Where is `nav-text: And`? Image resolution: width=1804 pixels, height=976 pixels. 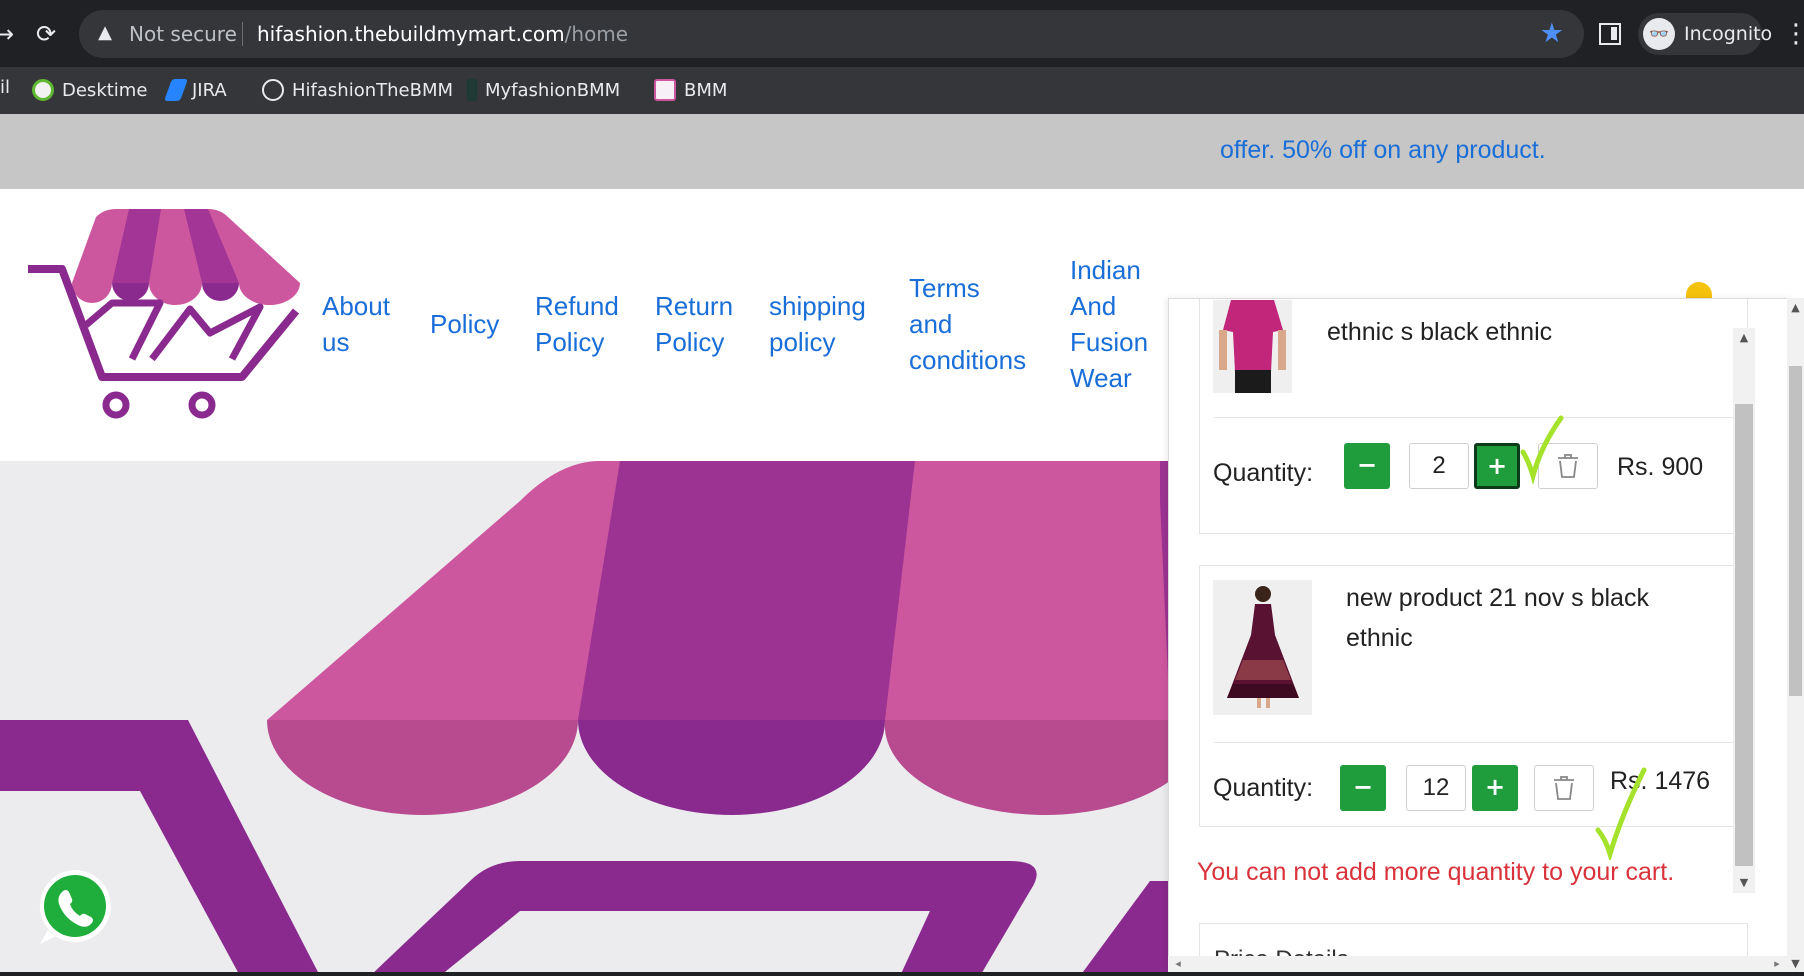
nav-text: And is located at coordinates (1093, 306).